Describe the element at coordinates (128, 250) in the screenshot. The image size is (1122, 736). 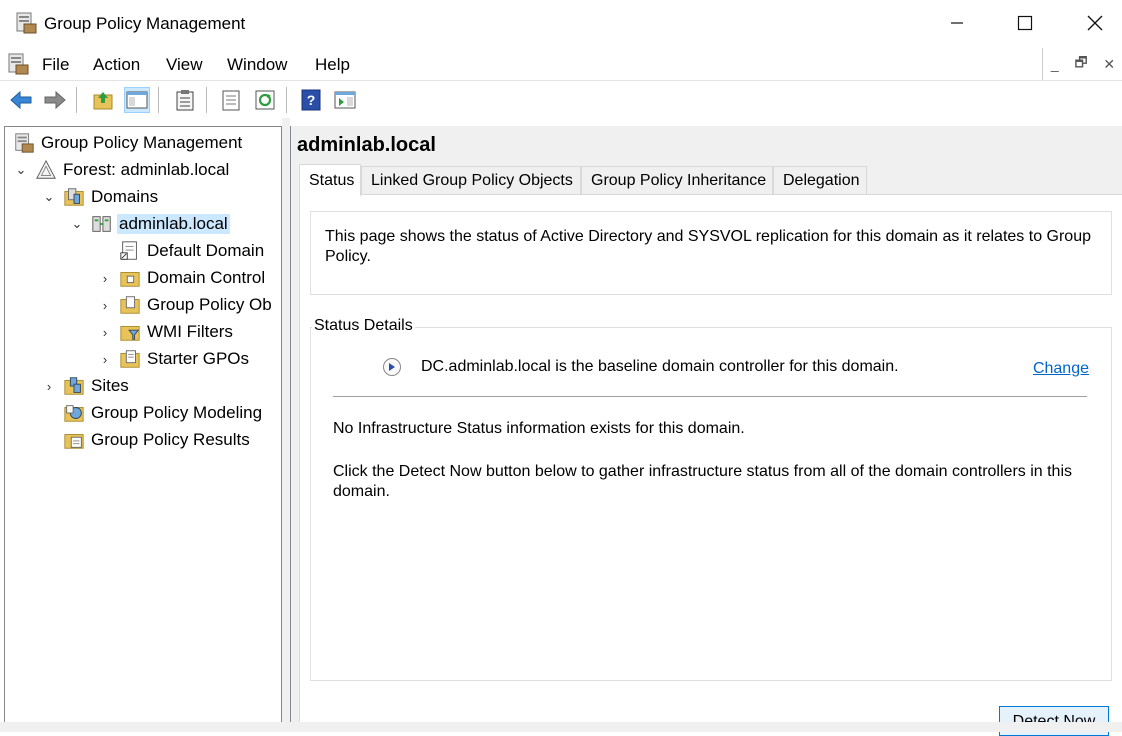
I see `gpo-link-icon` at that location.